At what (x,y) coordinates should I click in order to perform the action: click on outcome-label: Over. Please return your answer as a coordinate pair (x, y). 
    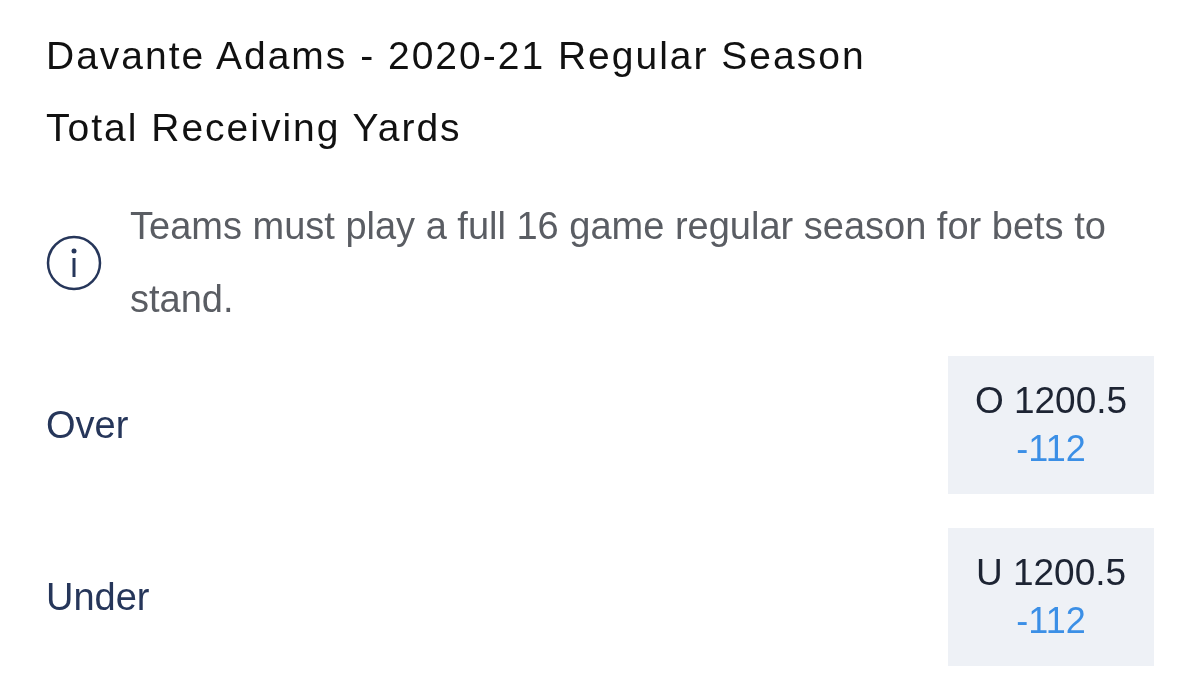
    Looking at the image, I should click on (87, 425).